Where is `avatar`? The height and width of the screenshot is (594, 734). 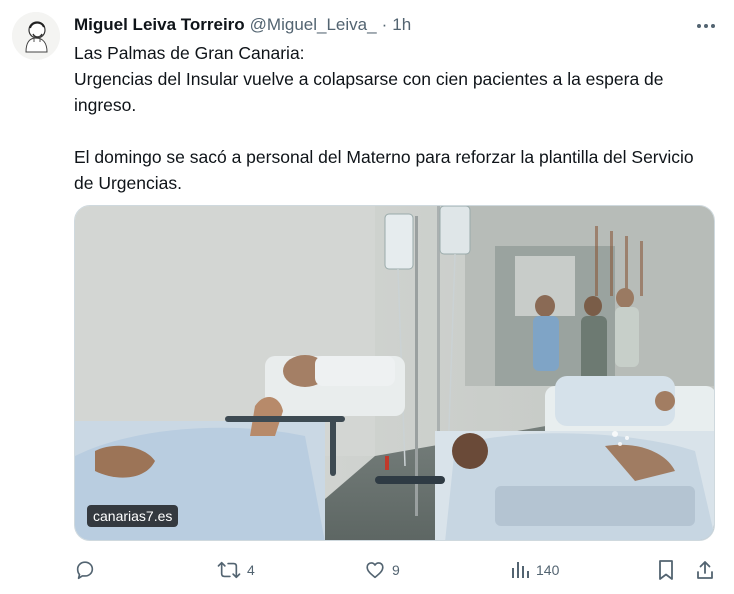 avatar is located at coordinates (36, 36).